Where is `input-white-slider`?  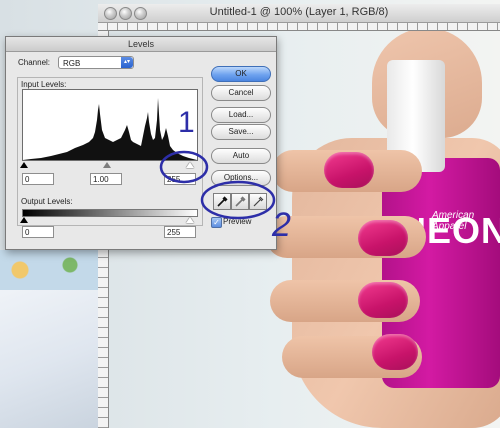 input-white-slider is located at coordinates (190, 165).